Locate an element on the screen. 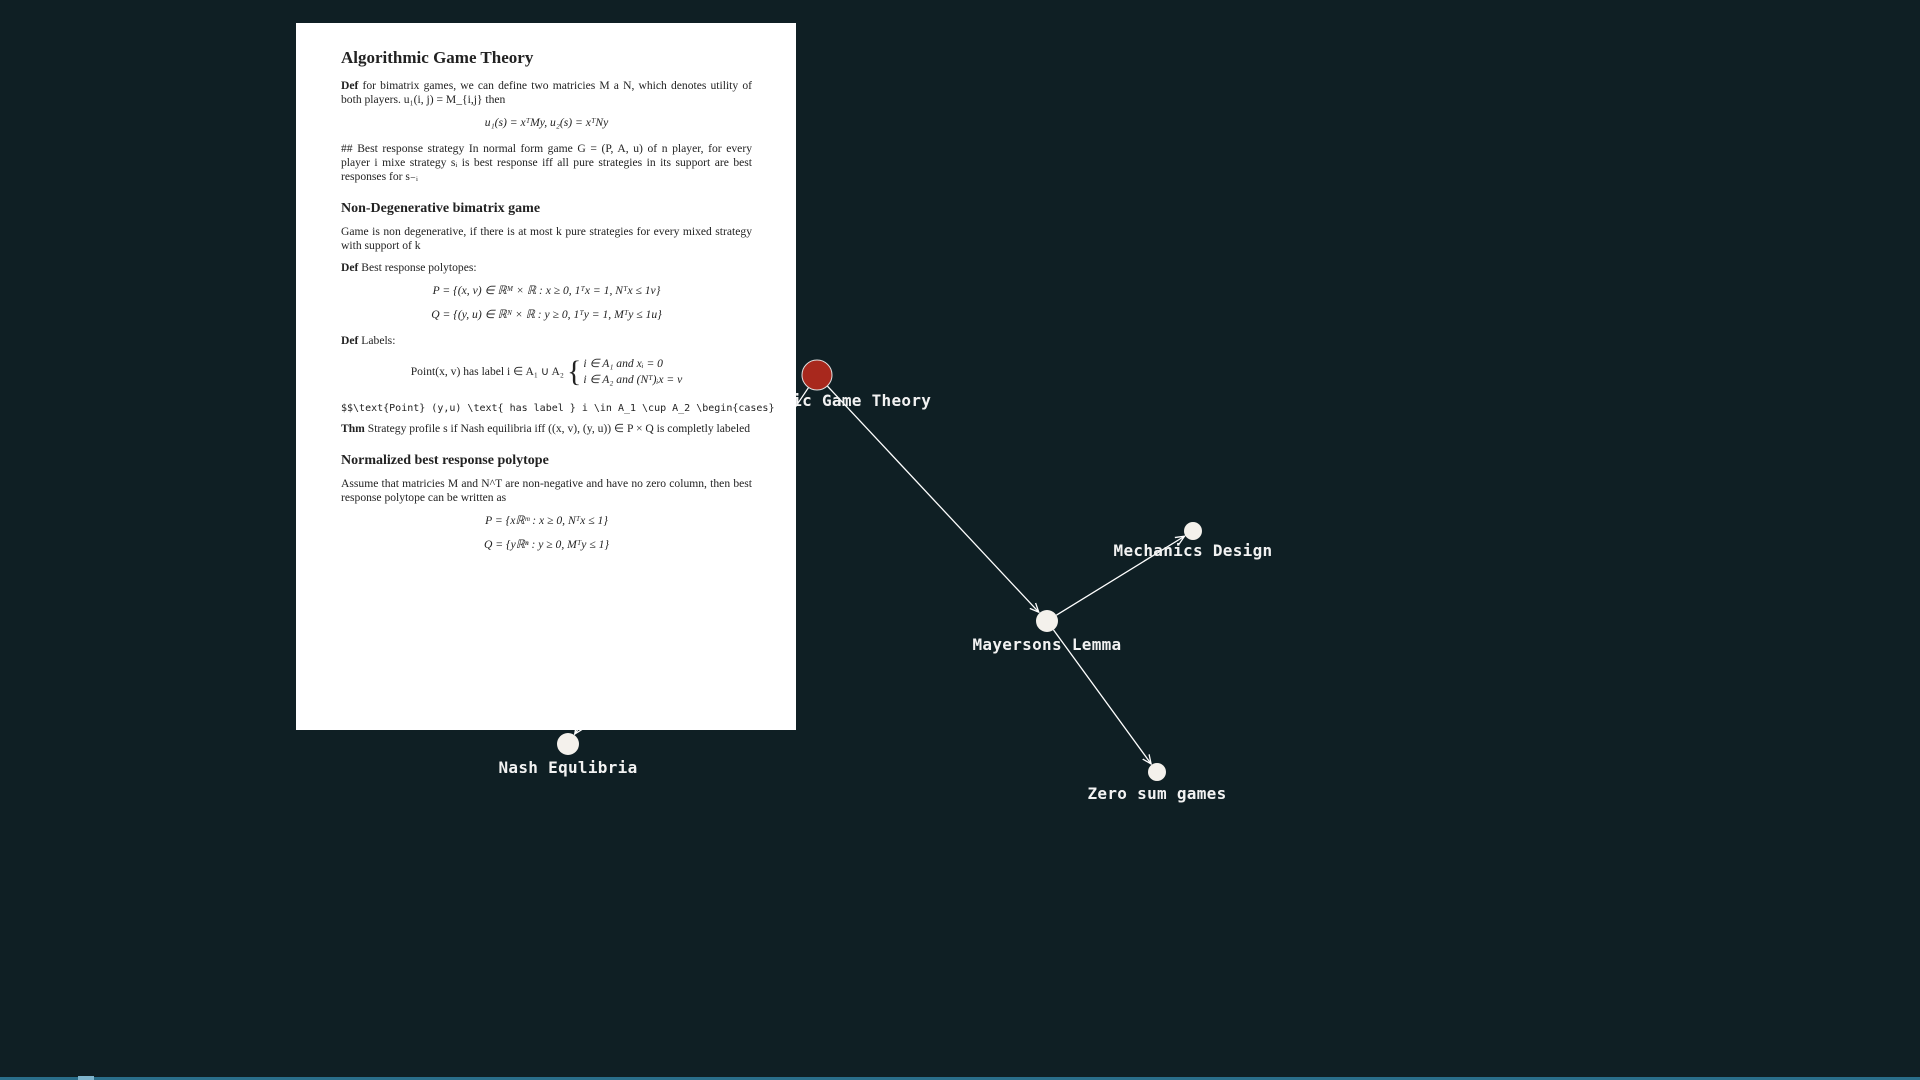 The height and width of the screenshot is (1080, 1920). heading-normalized: Normalized best response polytope is located at coordinates (445, 460).